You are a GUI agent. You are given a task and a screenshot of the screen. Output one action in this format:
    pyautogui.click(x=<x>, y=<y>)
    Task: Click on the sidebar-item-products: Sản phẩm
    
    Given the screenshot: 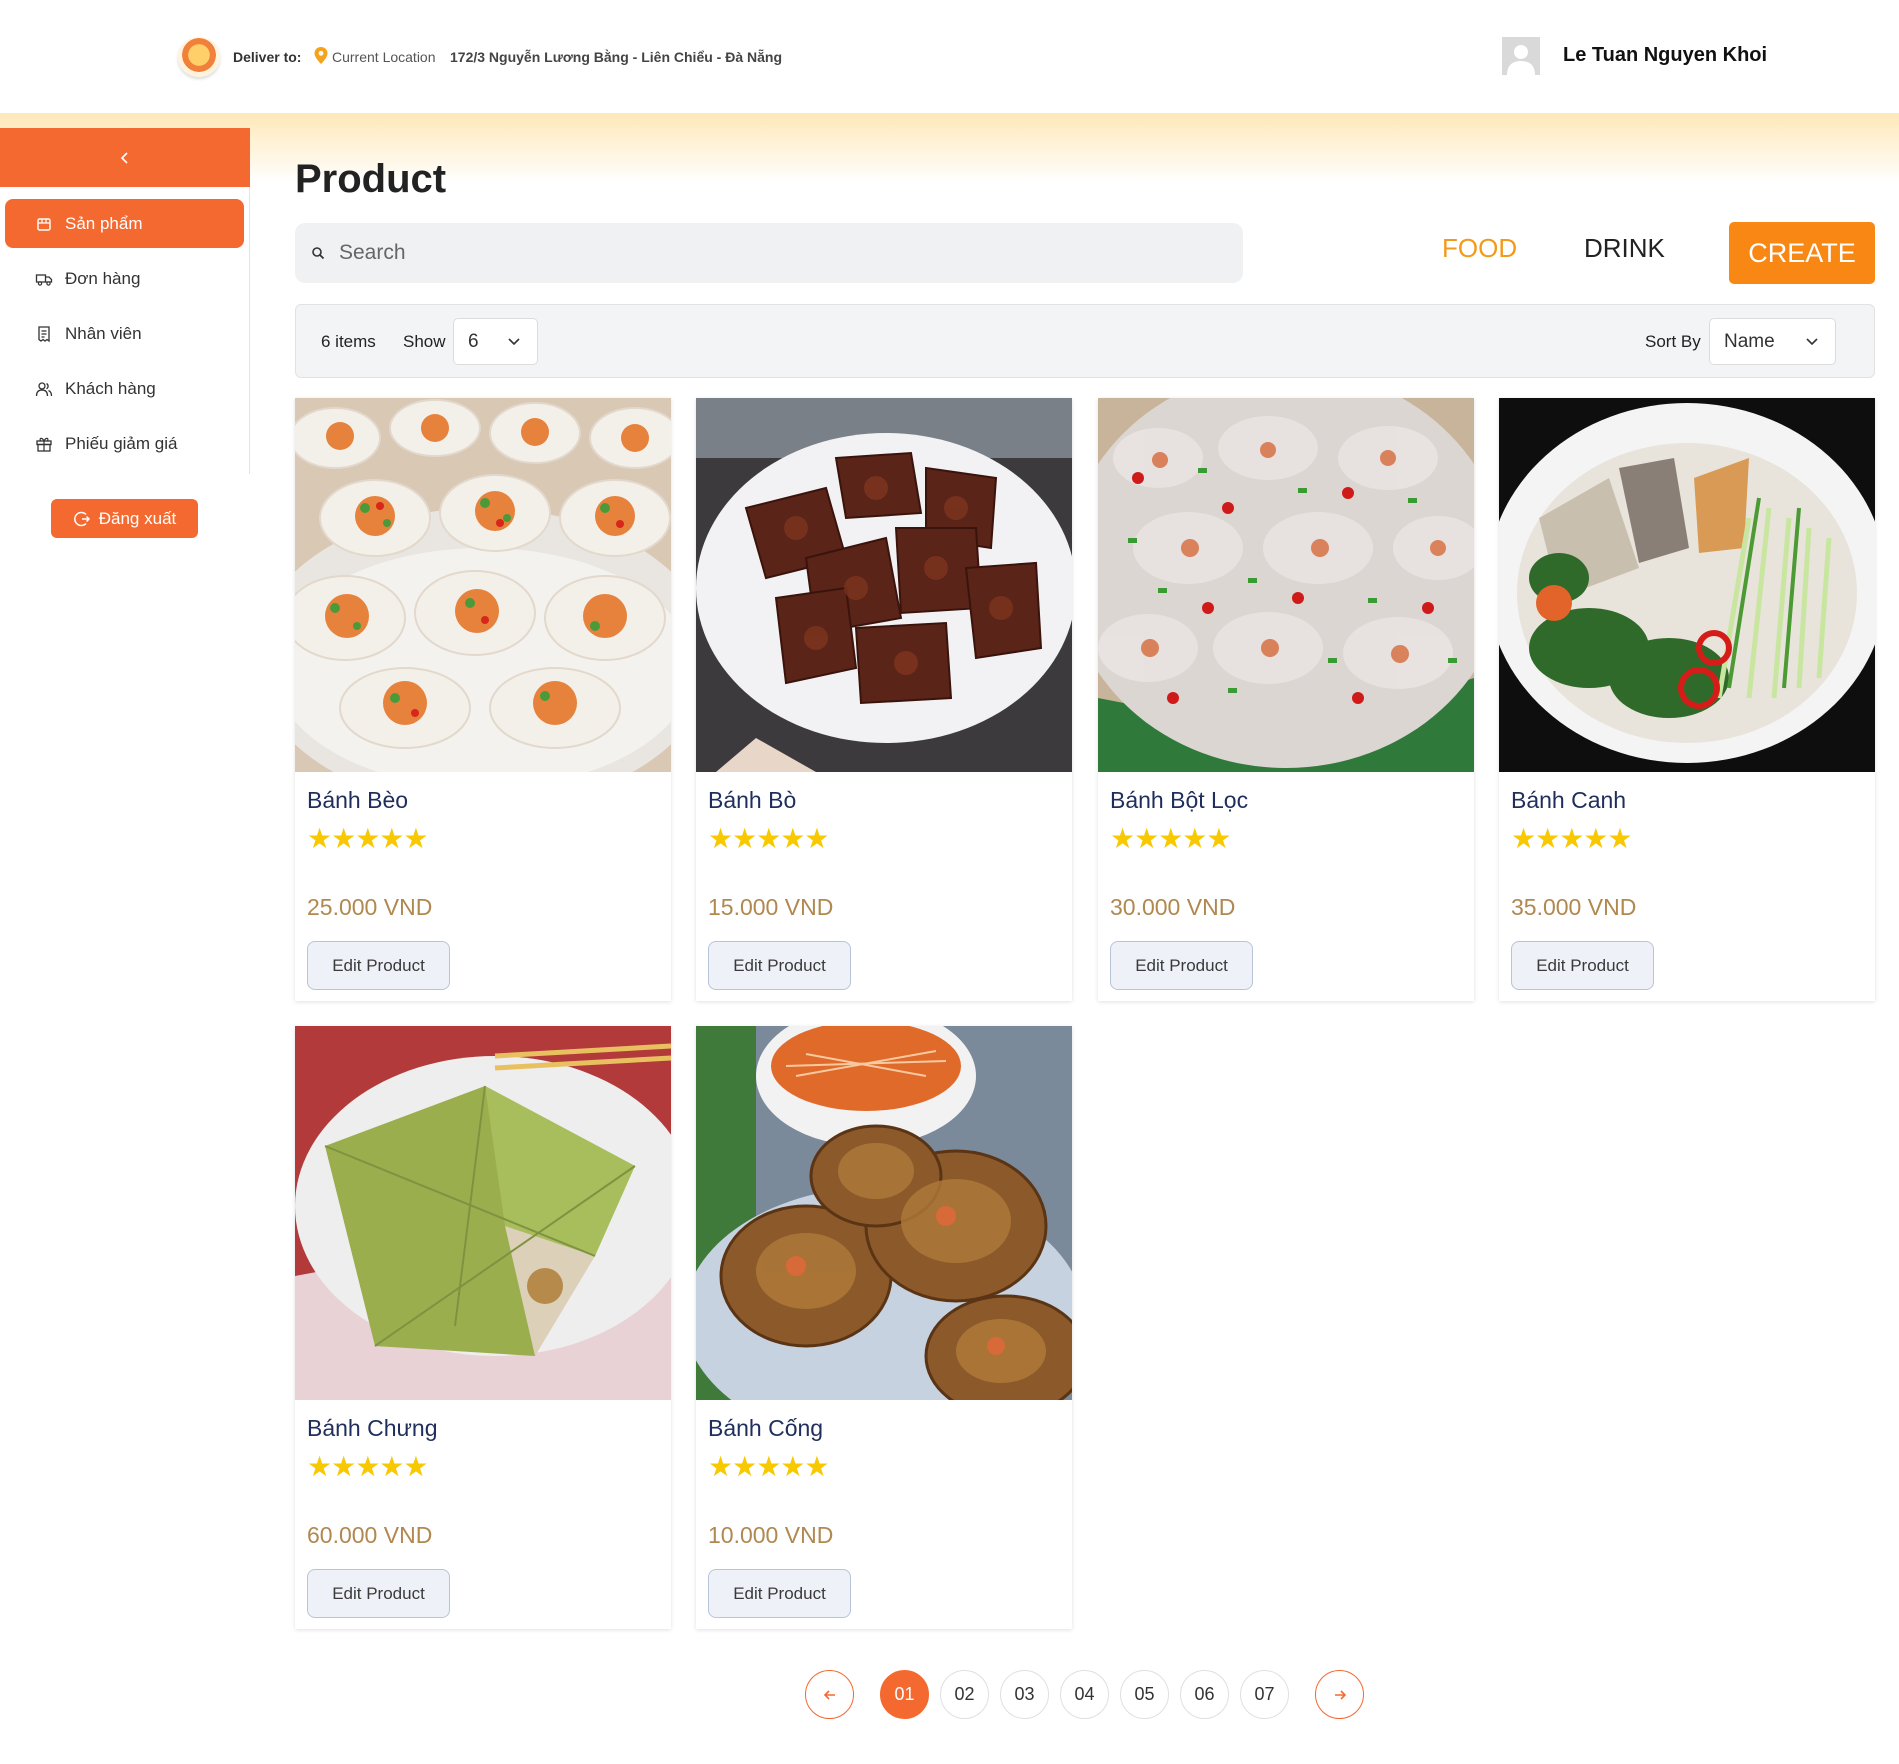 What is the action you would take?
    pyautogui.click(x=124, y=223)
    